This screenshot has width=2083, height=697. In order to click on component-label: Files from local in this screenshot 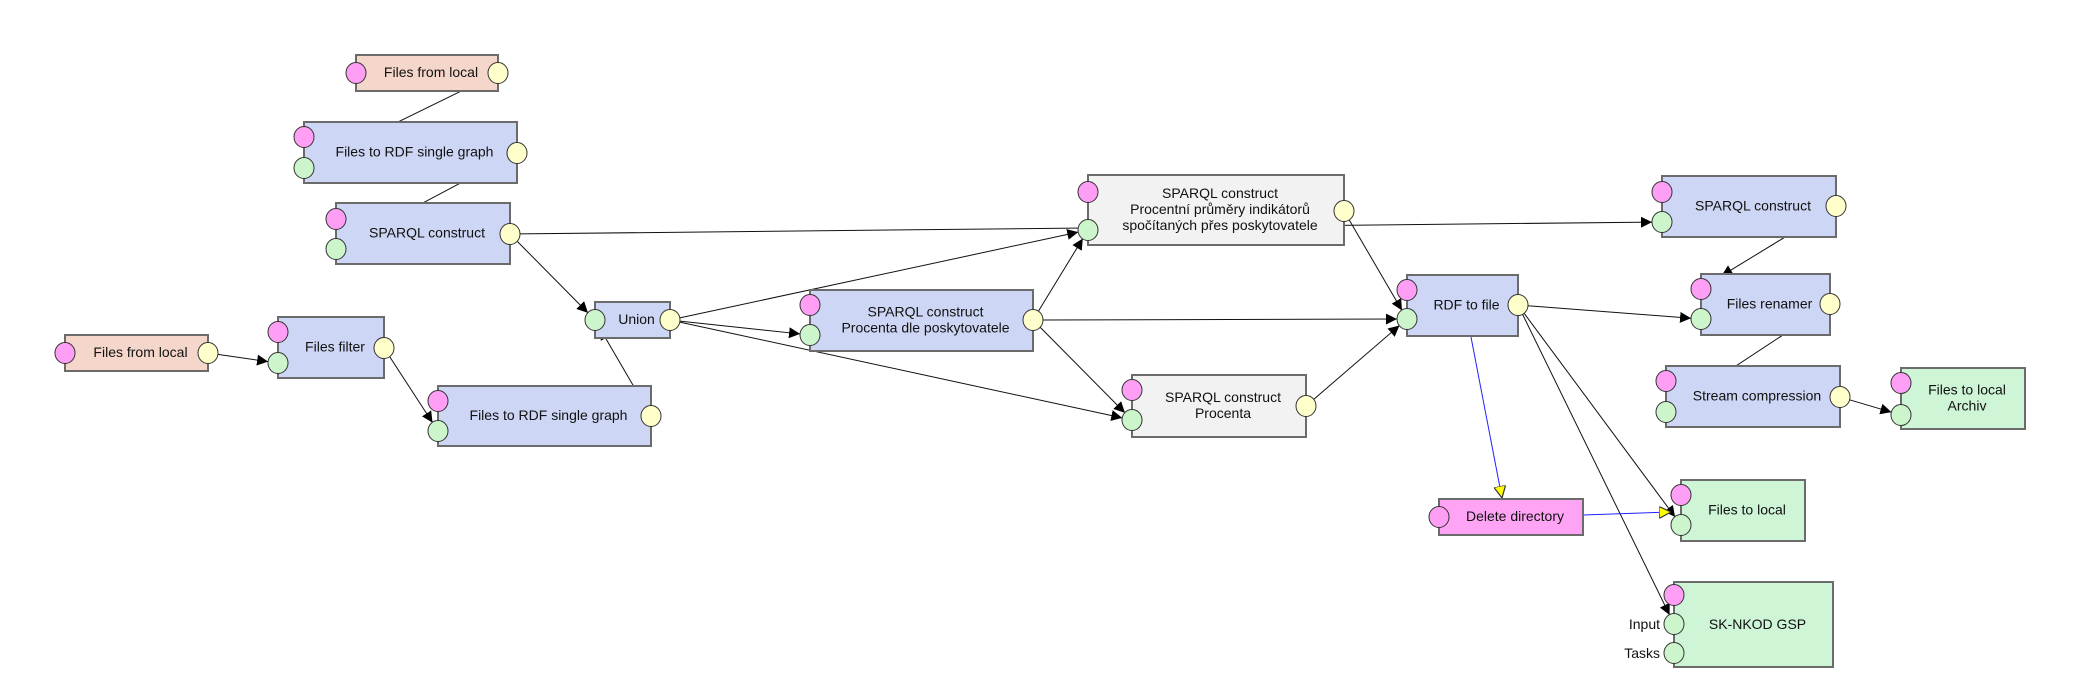, I will do `click(431, 72)`.